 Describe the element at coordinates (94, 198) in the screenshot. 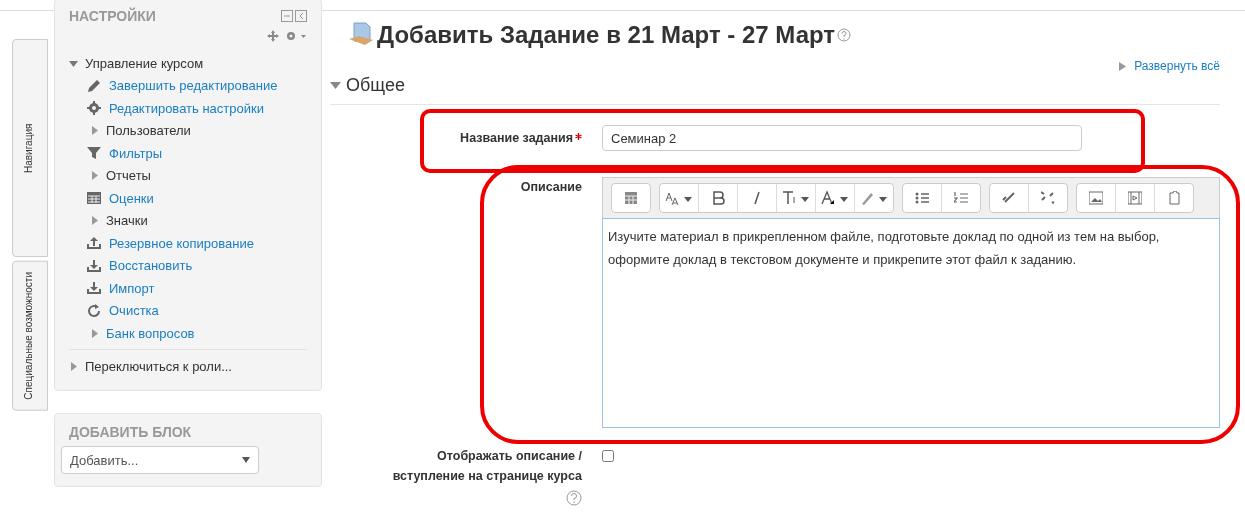

I see `table-icon` at that location.